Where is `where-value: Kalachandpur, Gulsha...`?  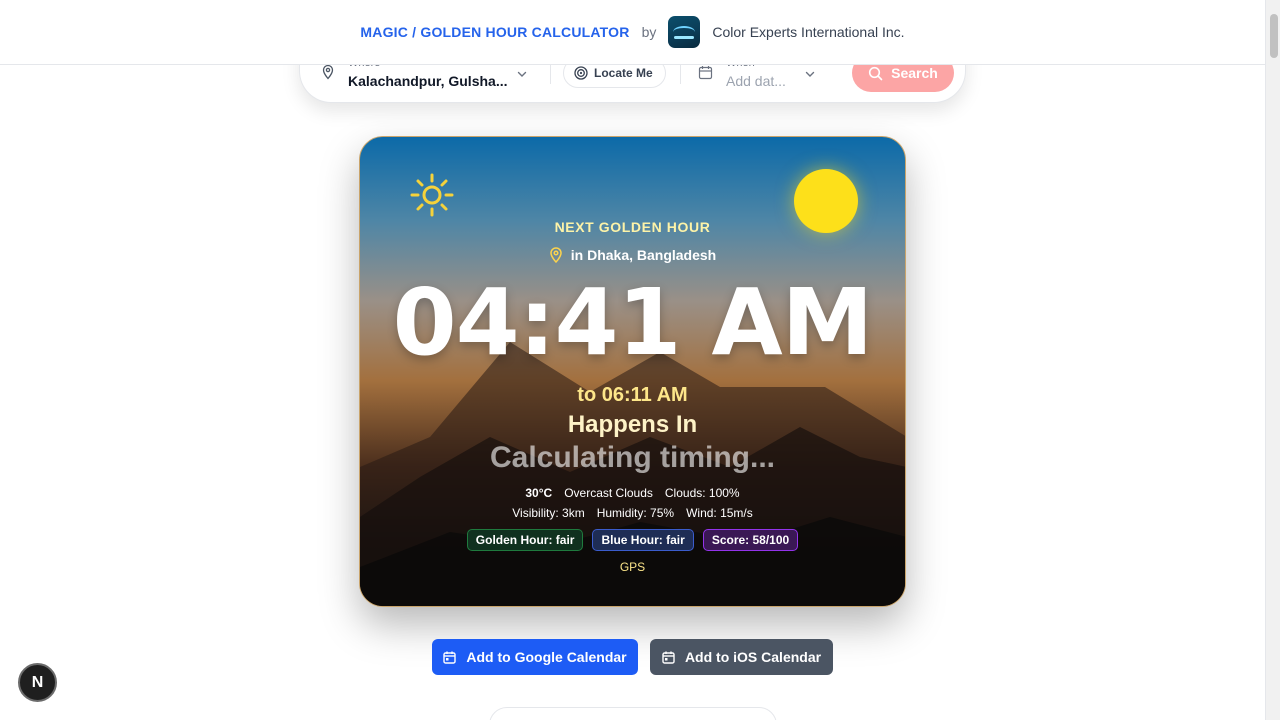 where-value: Kalachandpur, Gulsha... is located at coordinates (427, 81).